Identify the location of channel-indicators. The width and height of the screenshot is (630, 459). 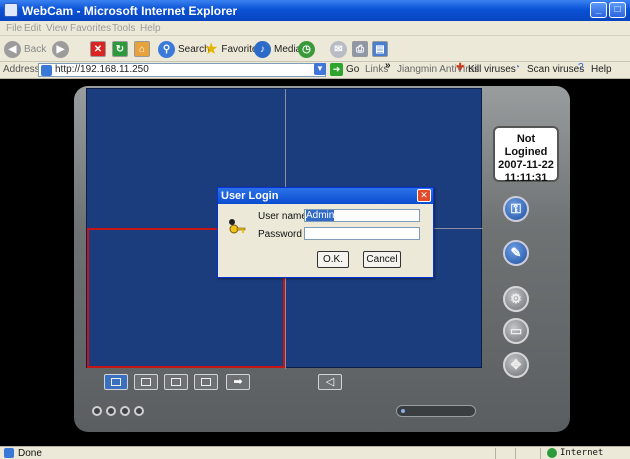
(118, 411).